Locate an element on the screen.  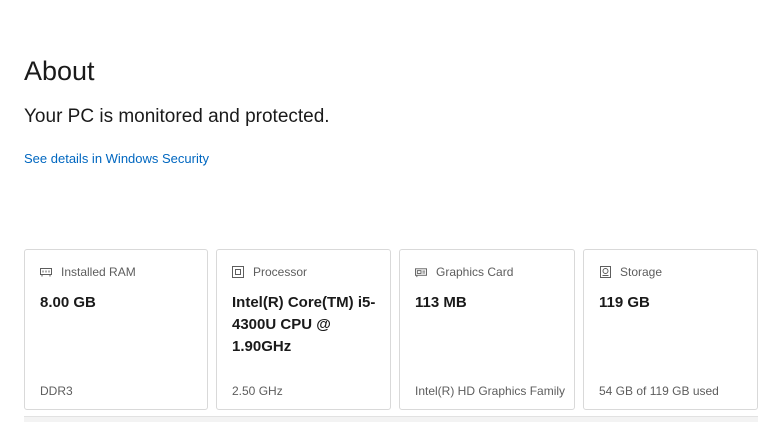
storage-label: Storage is located at coordinates (641, 272).